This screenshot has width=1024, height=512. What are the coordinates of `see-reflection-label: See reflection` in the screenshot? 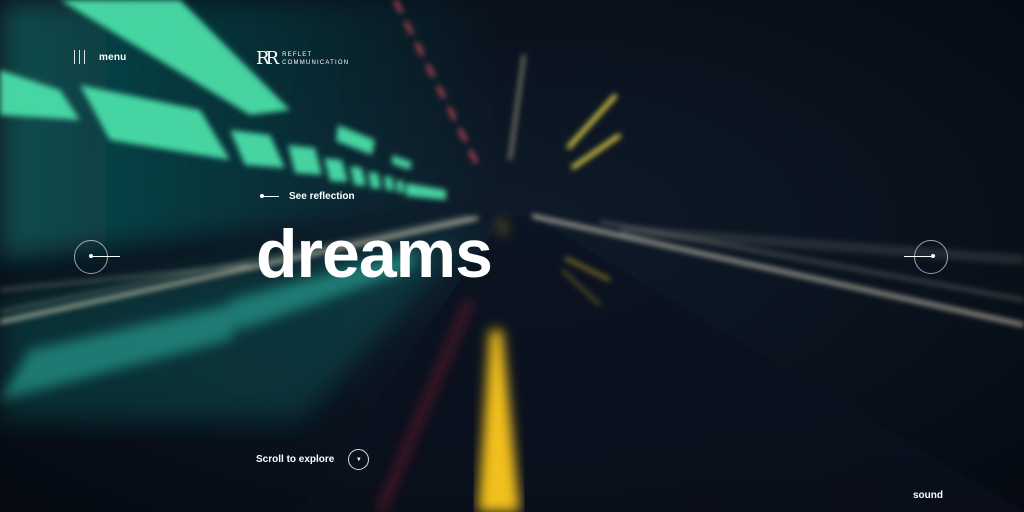 It's located at (322, 196).